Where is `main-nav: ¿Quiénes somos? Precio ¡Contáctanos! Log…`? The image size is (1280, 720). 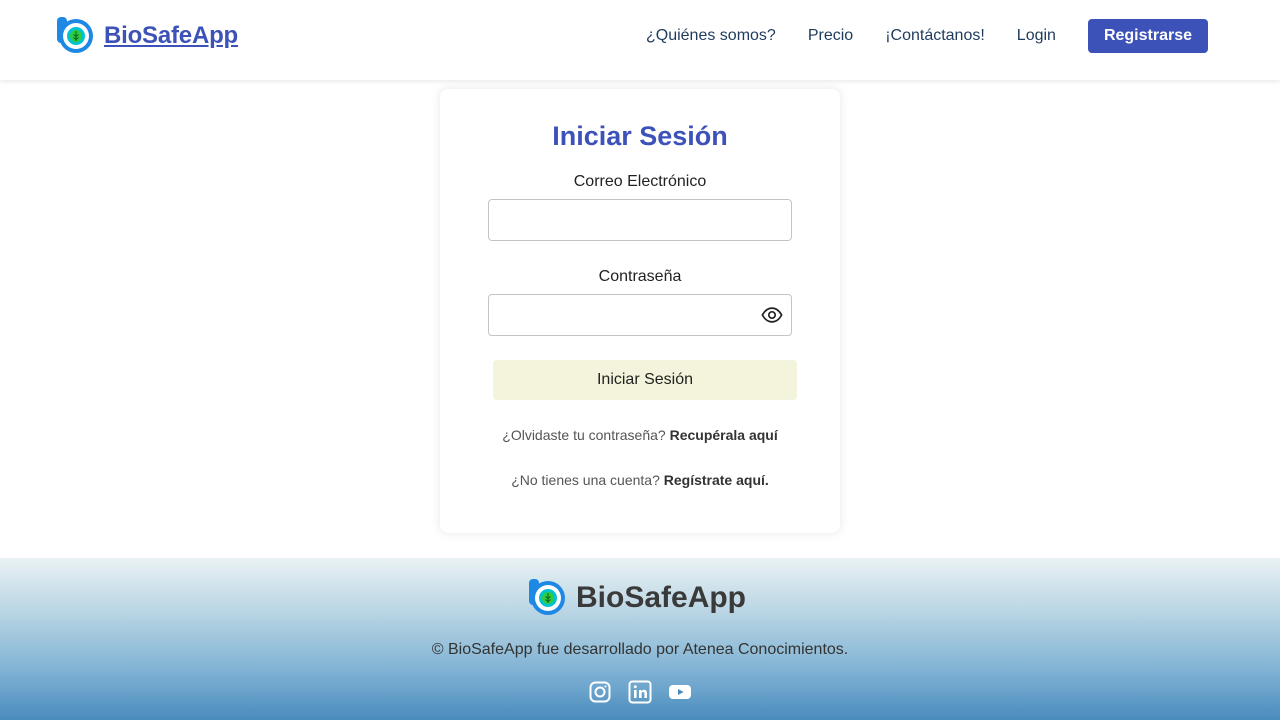
main-nav: ¿Quiénes somos? Precio ¡Contáctanos! Log… is located at coordinates (927, 36).